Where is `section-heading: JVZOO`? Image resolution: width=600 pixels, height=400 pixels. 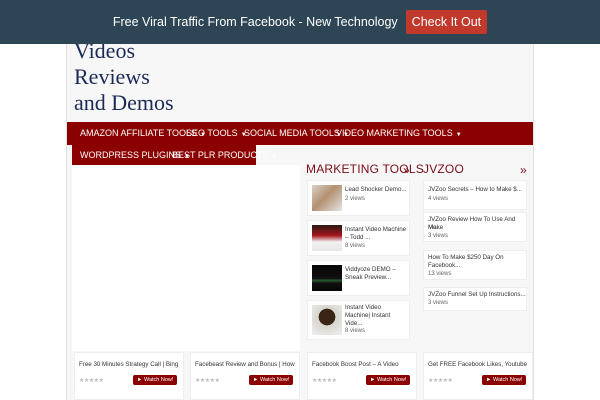
section-heading: JVZOO is located at coordinates (444, 169).